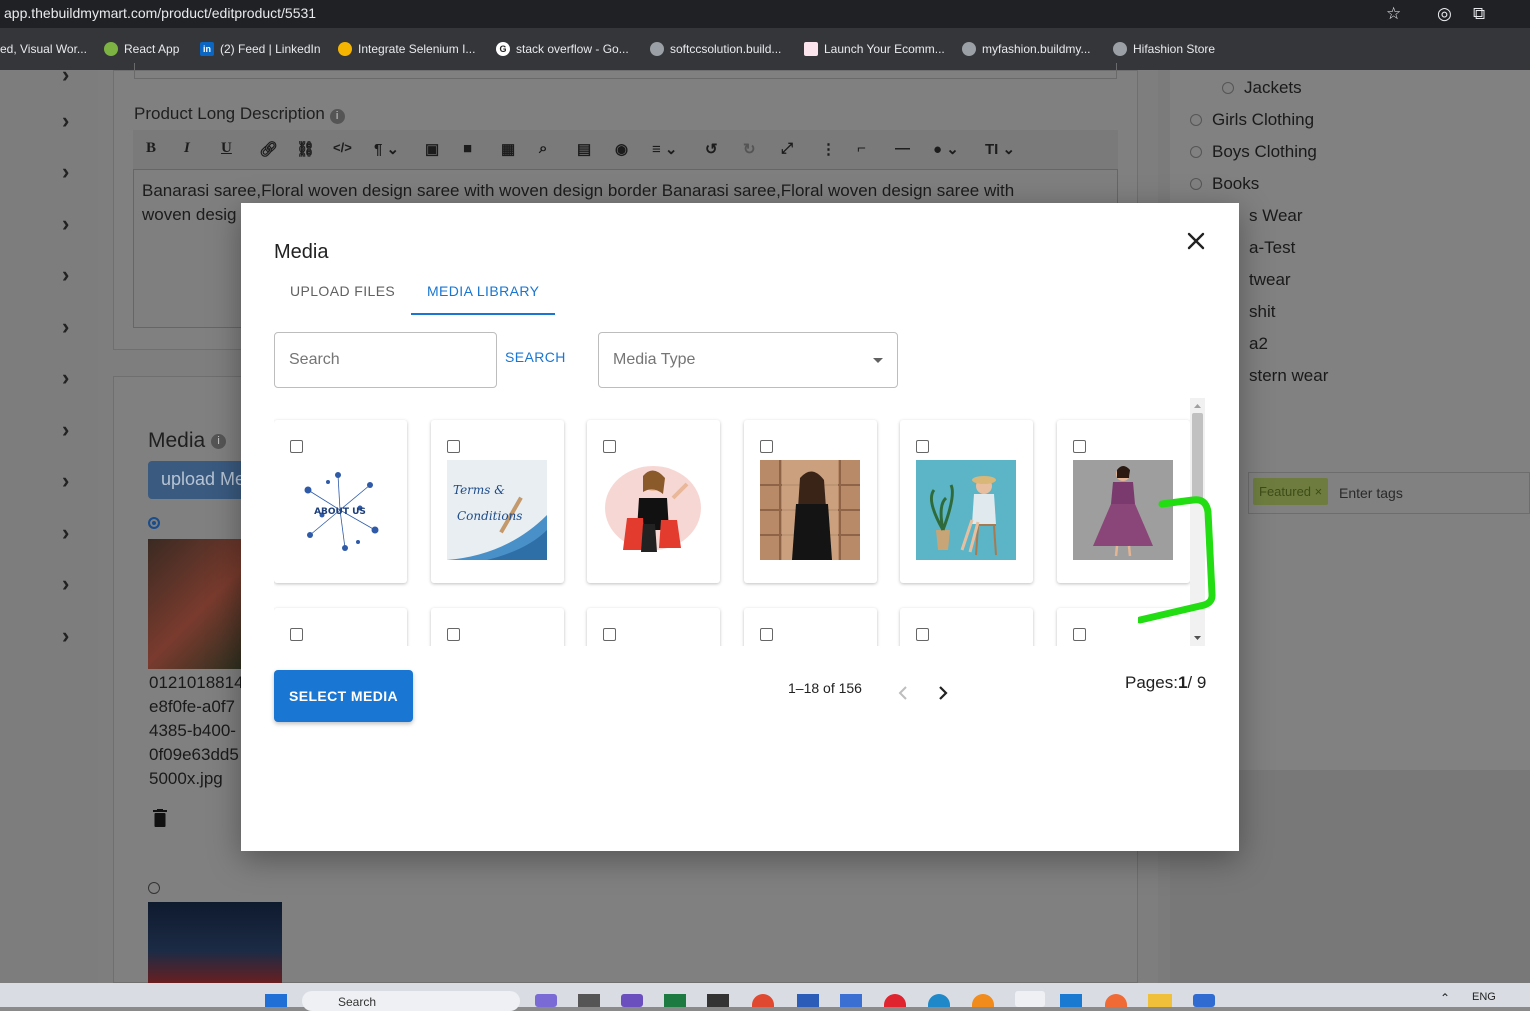 This screenshot has height=1011, width=1530. Describe the element at coordinates (763, 1000) in the screenshot. I see `chrome-icon` at that location.